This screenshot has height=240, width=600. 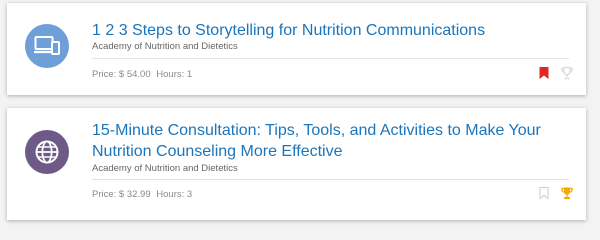 I want to click on course-meta: Price: $ 32.99 Hours: 3, so click(x=142, y=194).